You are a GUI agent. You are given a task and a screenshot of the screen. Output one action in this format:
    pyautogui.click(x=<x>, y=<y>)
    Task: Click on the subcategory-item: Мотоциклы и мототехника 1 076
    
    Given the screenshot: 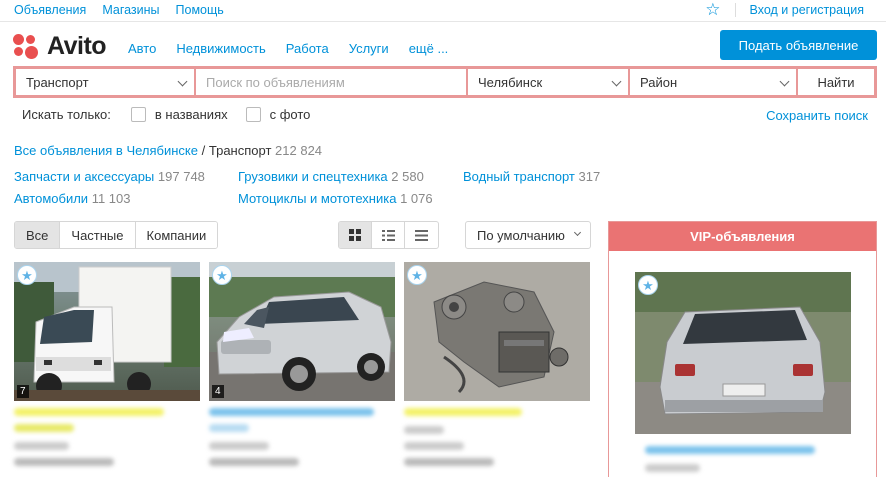 What is the action you would take?
    pyautogui.click(x=335, y=198)
    